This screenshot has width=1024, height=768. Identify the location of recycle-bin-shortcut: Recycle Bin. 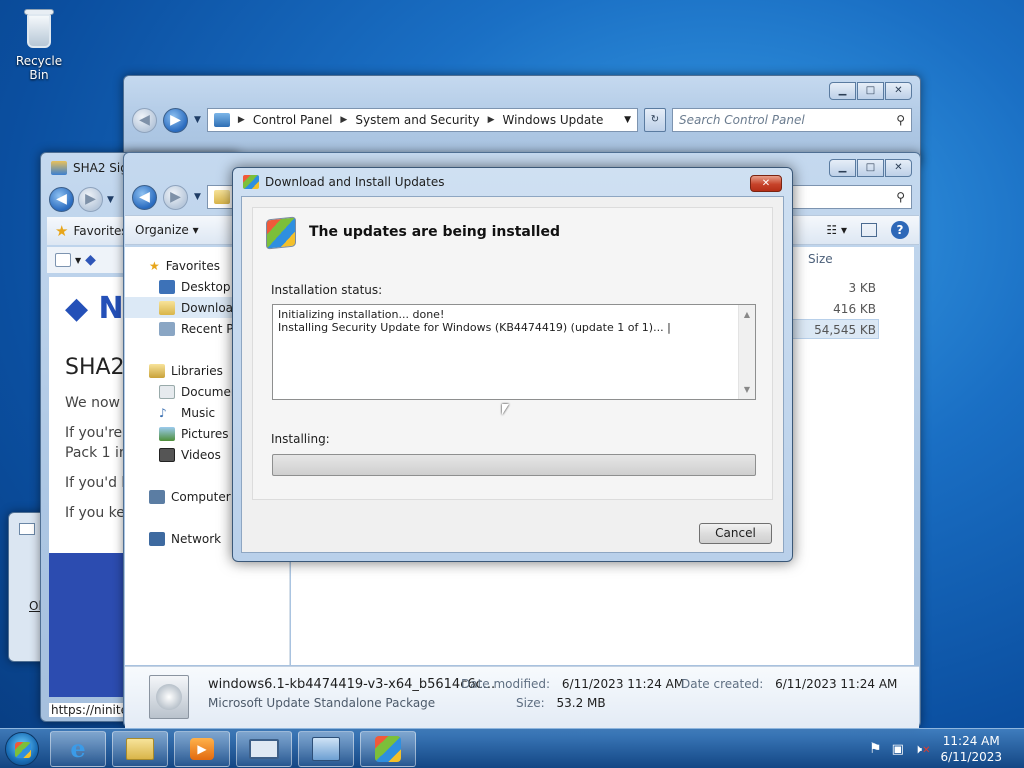
(39, 44).